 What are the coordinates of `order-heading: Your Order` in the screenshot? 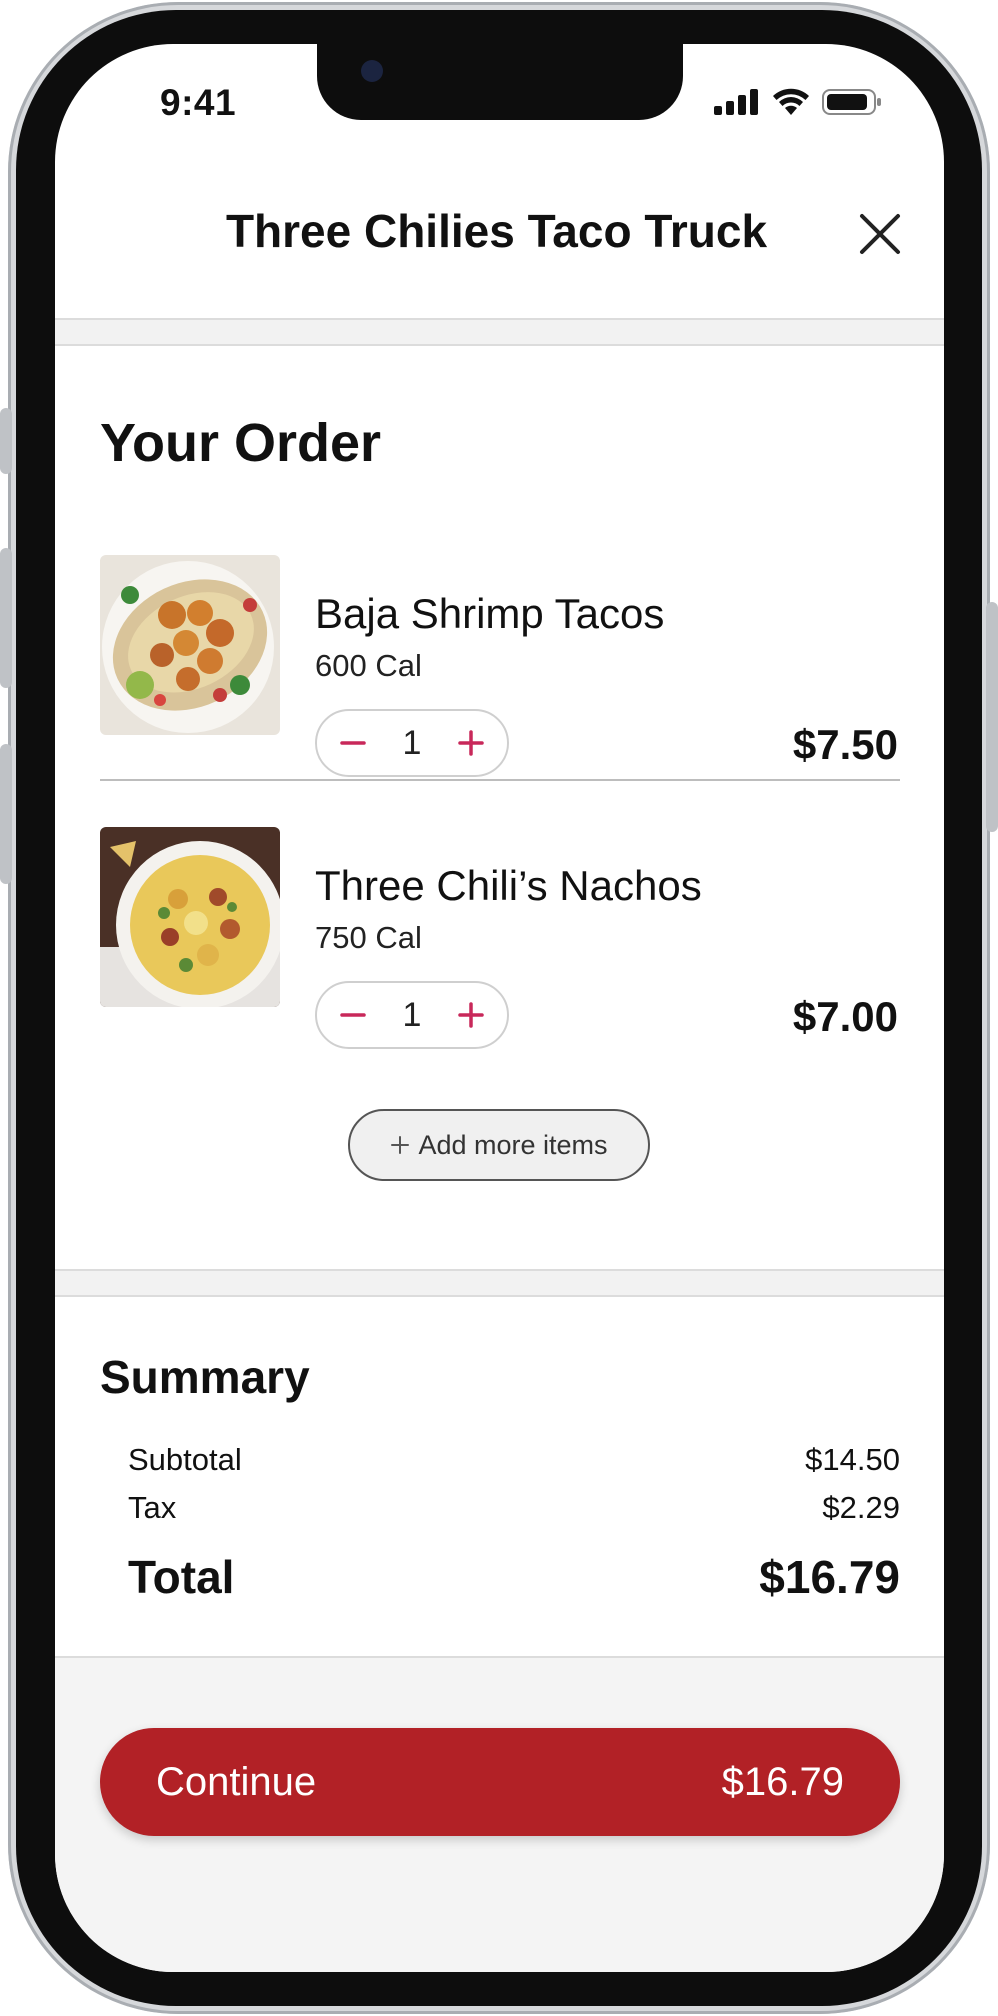 It's located at (241, 443).